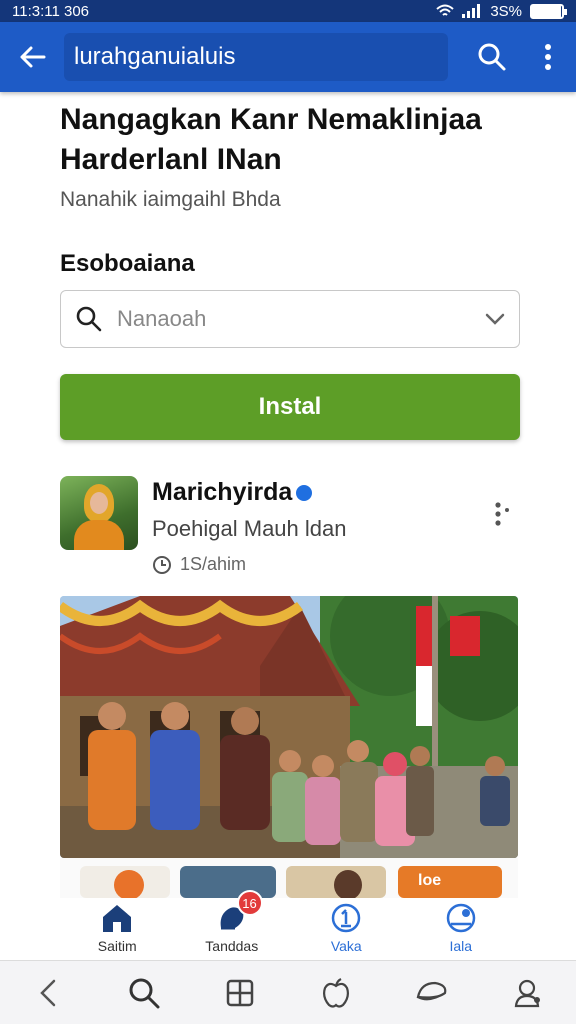  I want to click on tab-bar: Saitim 16 Tanddas Vaka Iala, so click(289, 925).